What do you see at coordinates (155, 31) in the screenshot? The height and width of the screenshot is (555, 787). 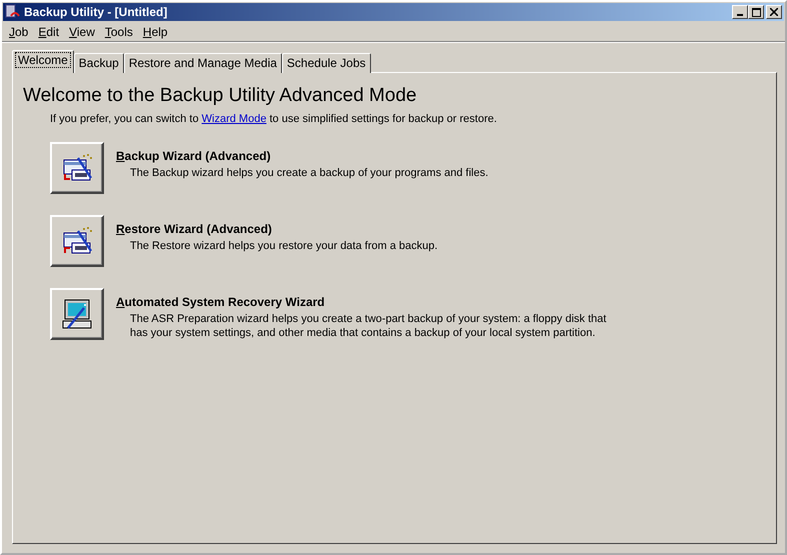 I see `menu-item: Help` at bounding box center [155, 31].